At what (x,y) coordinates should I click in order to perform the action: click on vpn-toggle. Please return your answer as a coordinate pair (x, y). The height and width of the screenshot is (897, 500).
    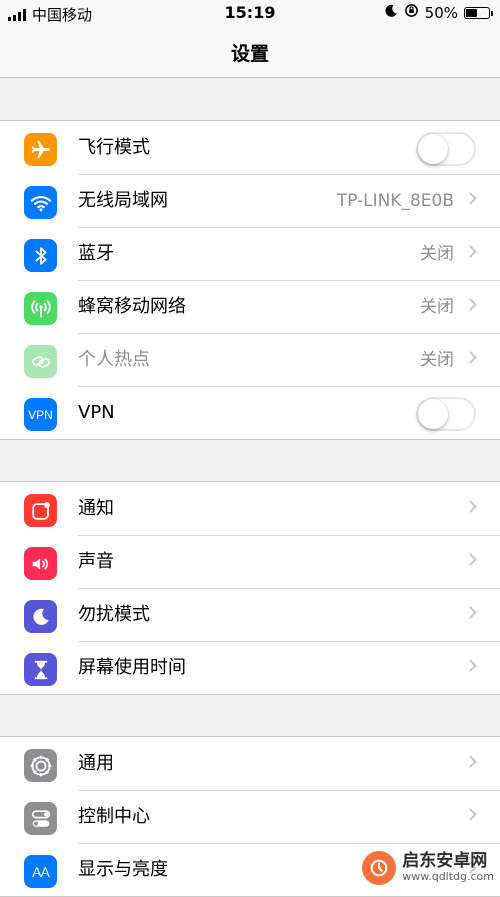
    Looking at the image, I should click on (446, 414).